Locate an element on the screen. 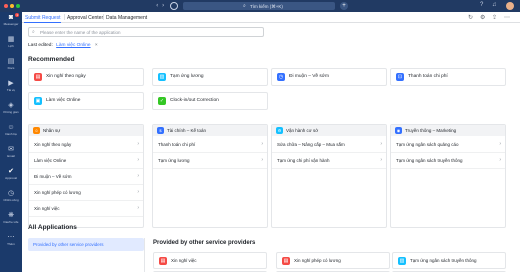  recommended-card: ▥ Tạm ứng lương is located at coordinates (210, 77).